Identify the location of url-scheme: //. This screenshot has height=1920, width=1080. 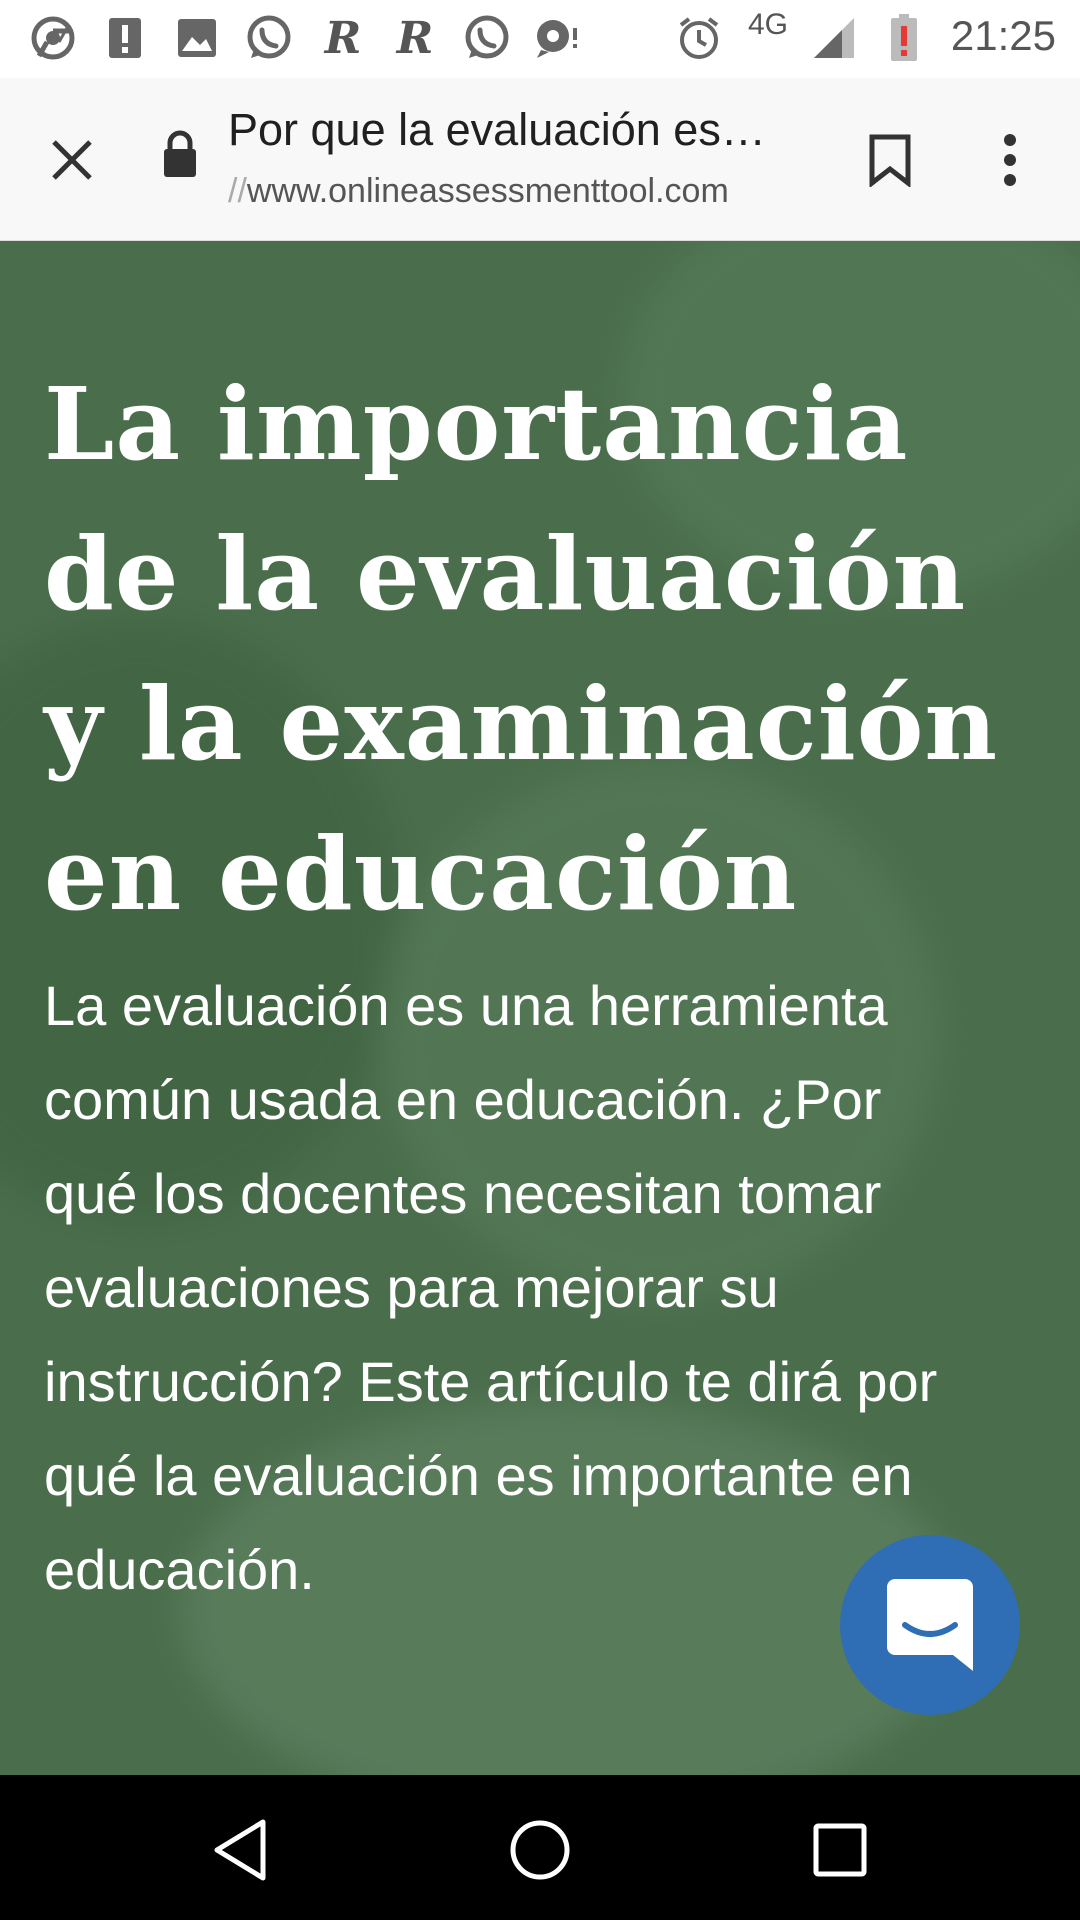
(237, 191).